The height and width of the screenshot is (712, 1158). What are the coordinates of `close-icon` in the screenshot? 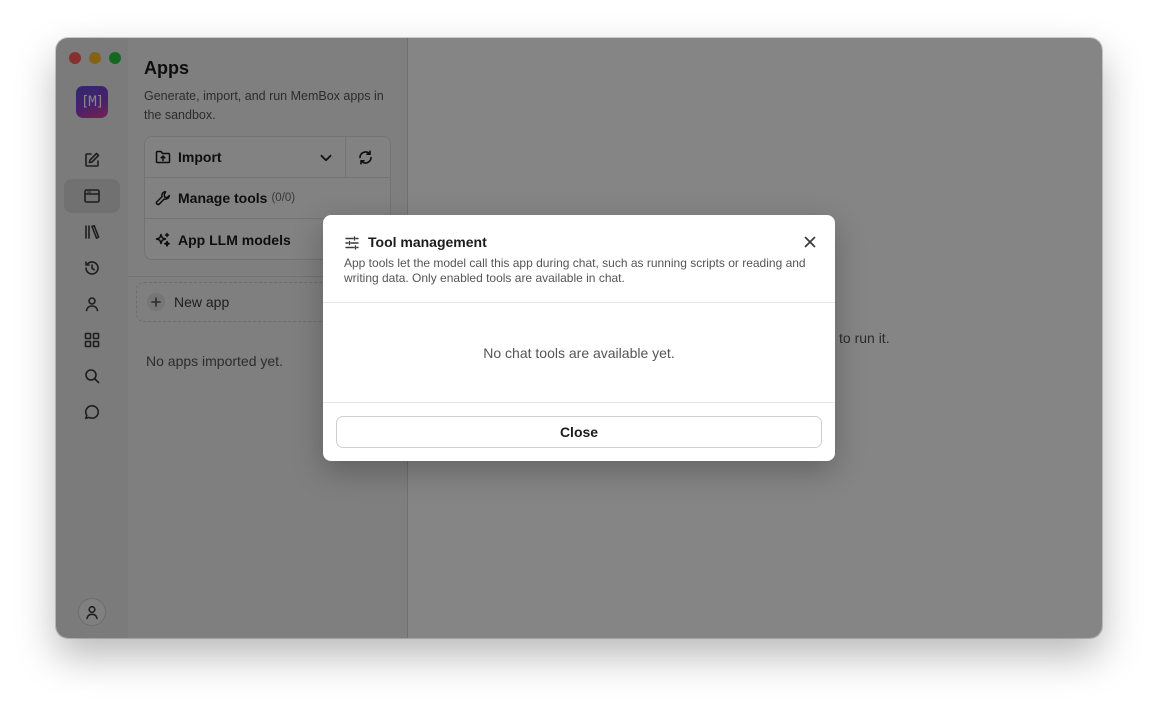 It's located at (810, 242).